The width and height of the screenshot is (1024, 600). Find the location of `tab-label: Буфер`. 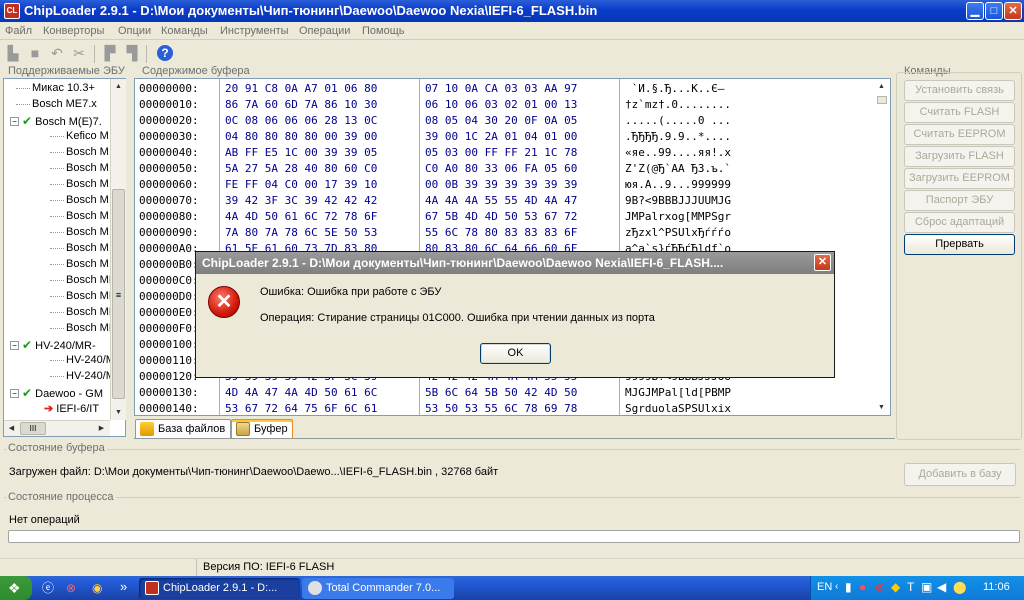

tab-label: Буфер is located at coordinates (271, 429).